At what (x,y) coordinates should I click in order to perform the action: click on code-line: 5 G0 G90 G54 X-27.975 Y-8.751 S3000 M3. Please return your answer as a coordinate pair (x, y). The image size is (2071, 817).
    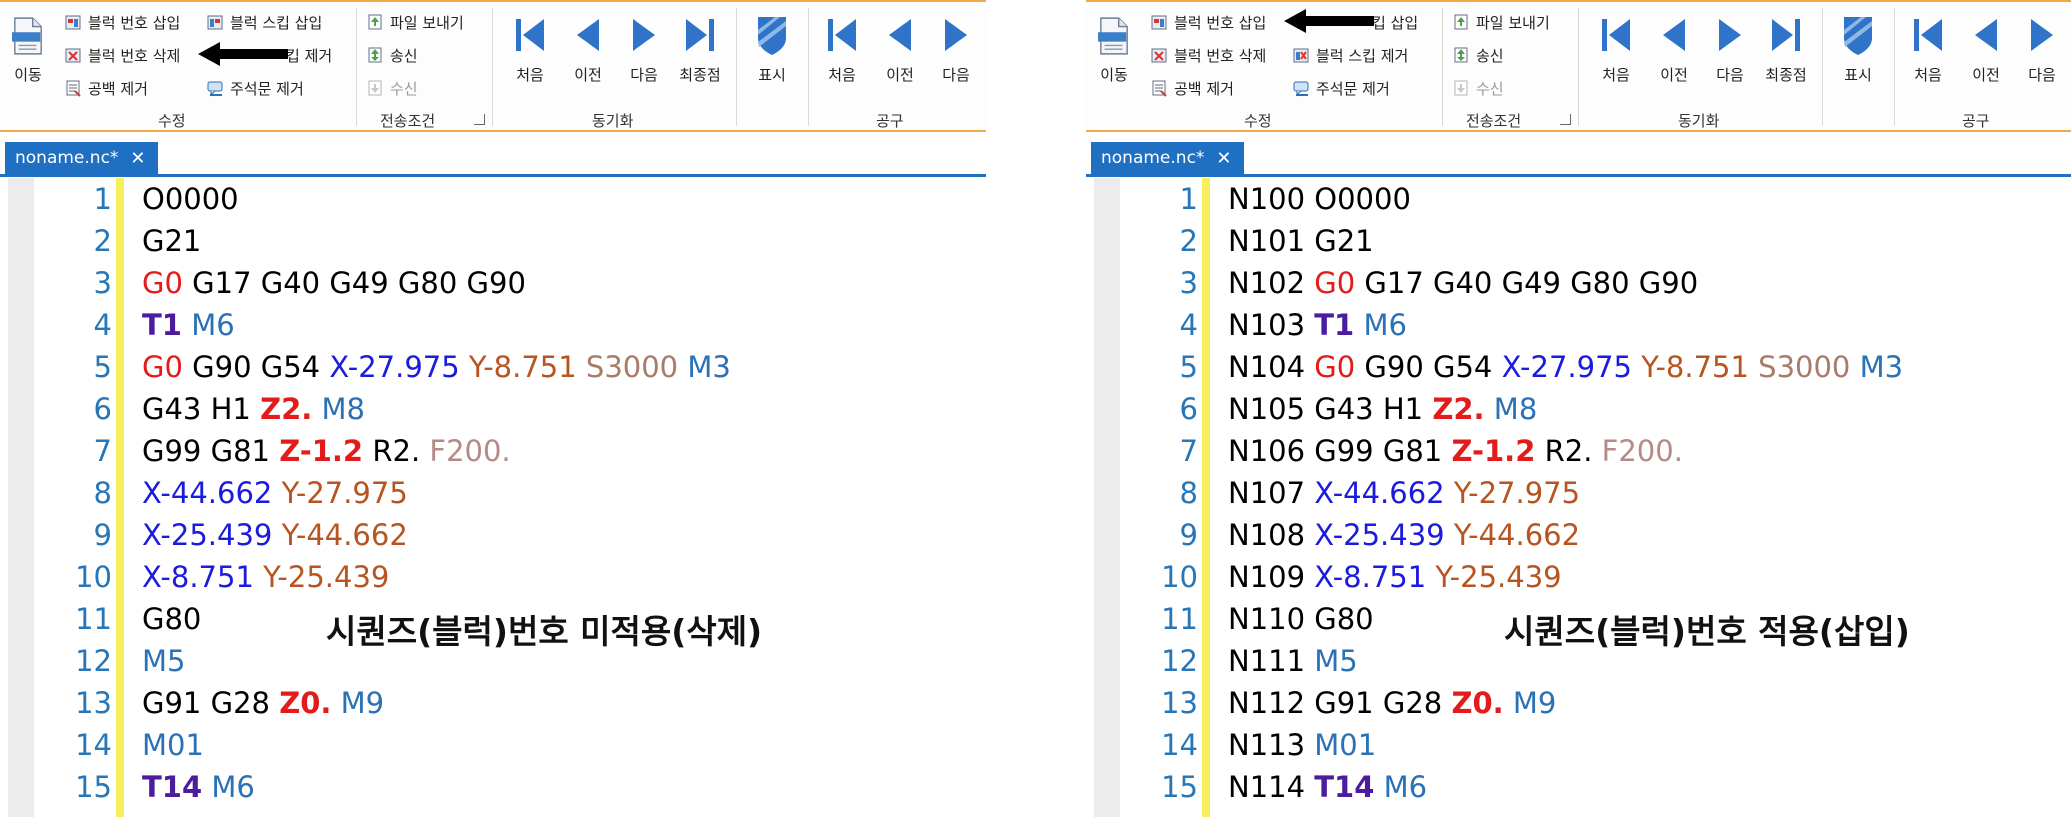
    Looking at the image, I should click on (493, 367).